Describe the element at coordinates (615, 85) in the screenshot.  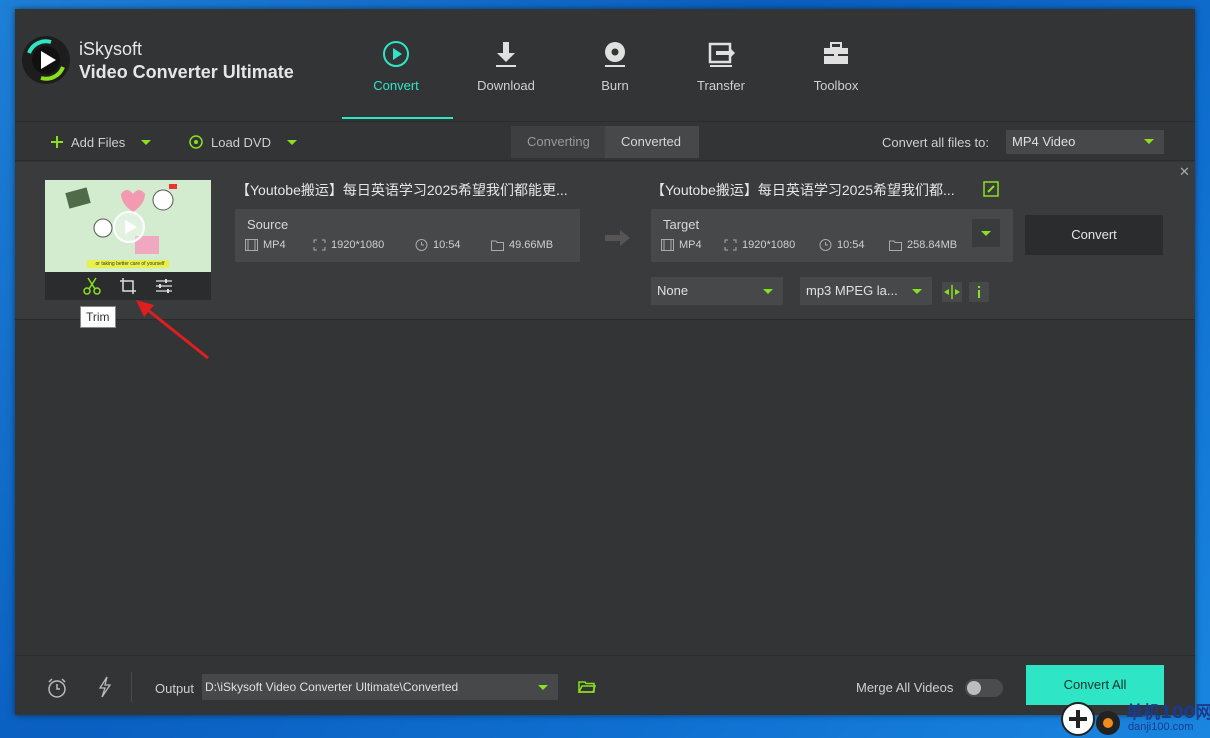
I see `tab-burn-label: Burn` at that location.